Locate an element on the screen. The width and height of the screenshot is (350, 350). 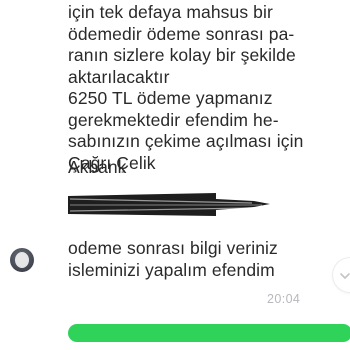
avatar-face is located at coordinates (22, 260).